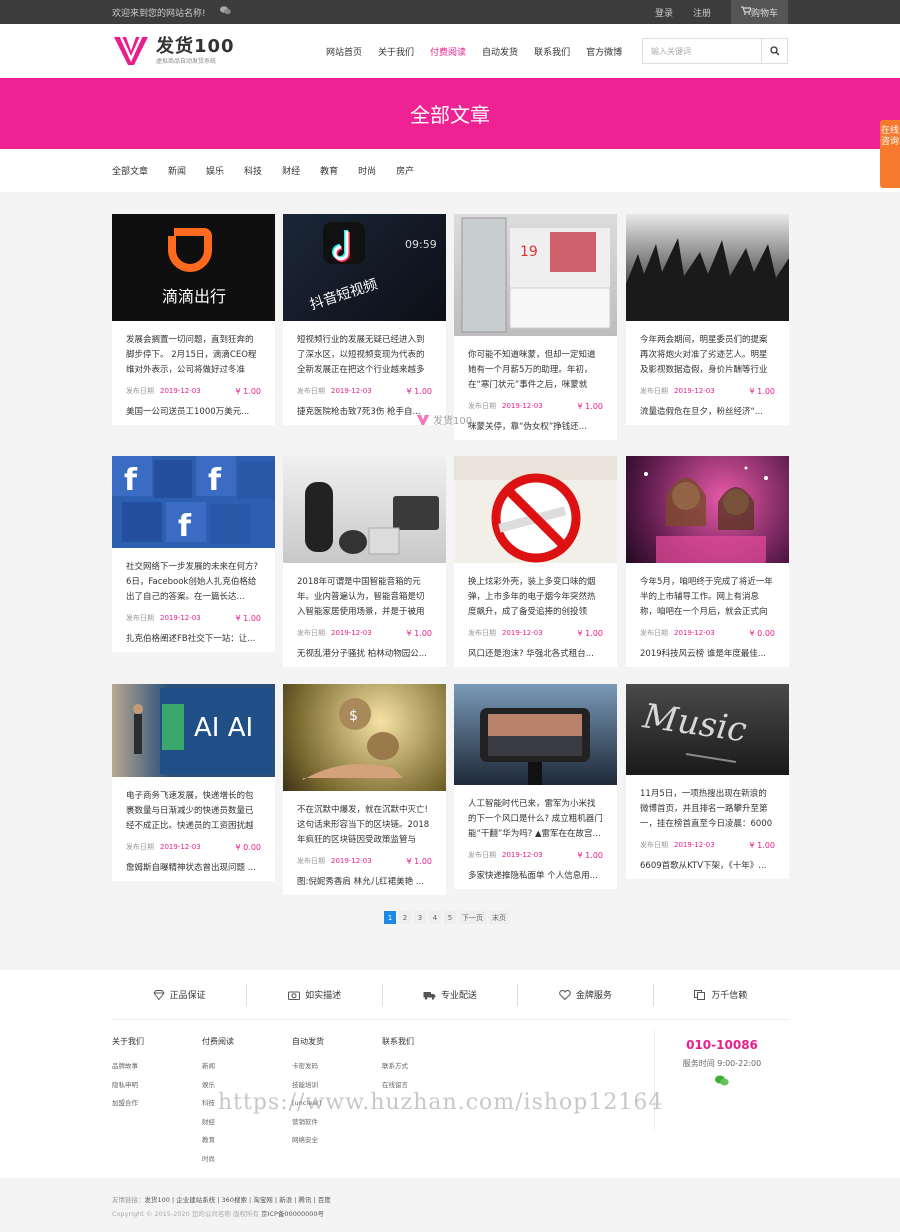 The image size is (900, 1232). Describe the element at coordinates (774, 51) in the screenshot. I see `search-button` at that location.